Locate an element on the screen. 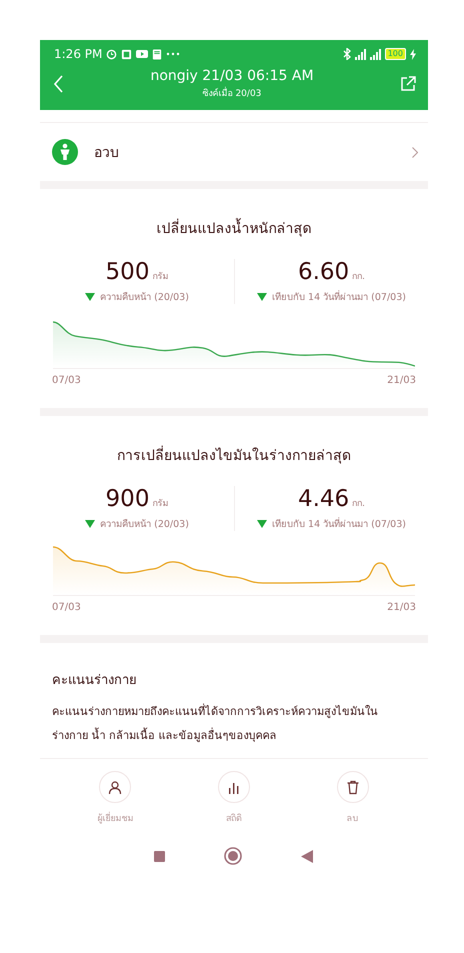 Image resolution: width=464 pixels, height=953 pixels. stat-value: 4.46 is located at coordinates (324, 499).